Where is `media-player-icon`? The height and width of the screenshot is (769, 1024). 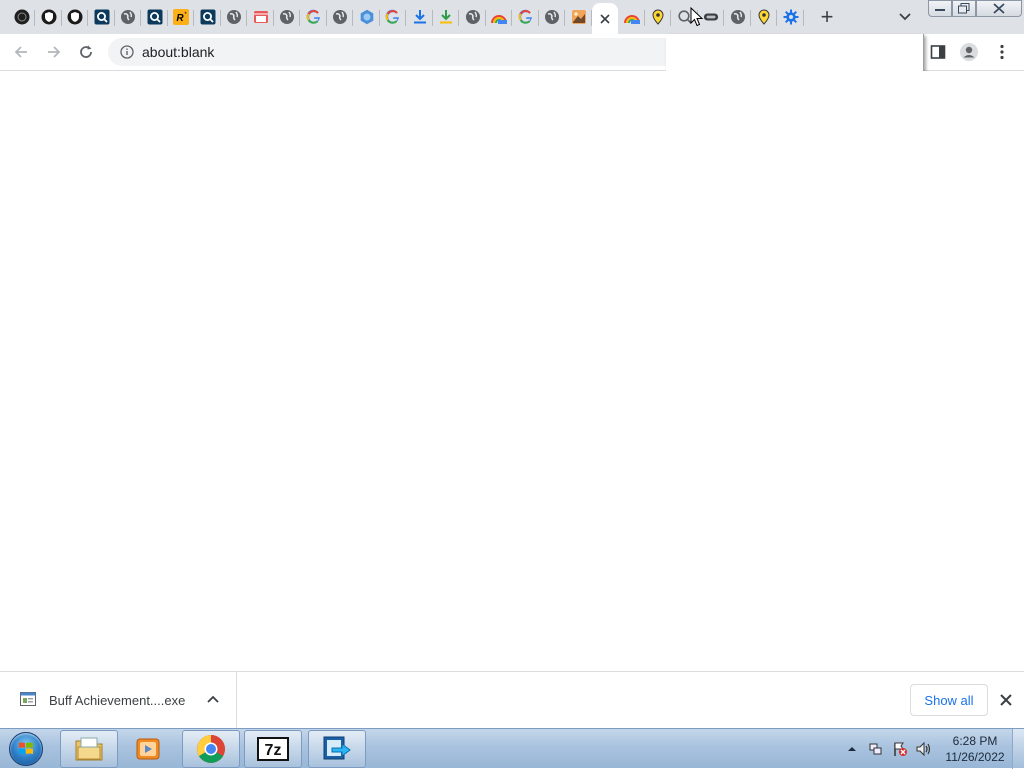
media-player-icon is located at coordinates (148, 749).